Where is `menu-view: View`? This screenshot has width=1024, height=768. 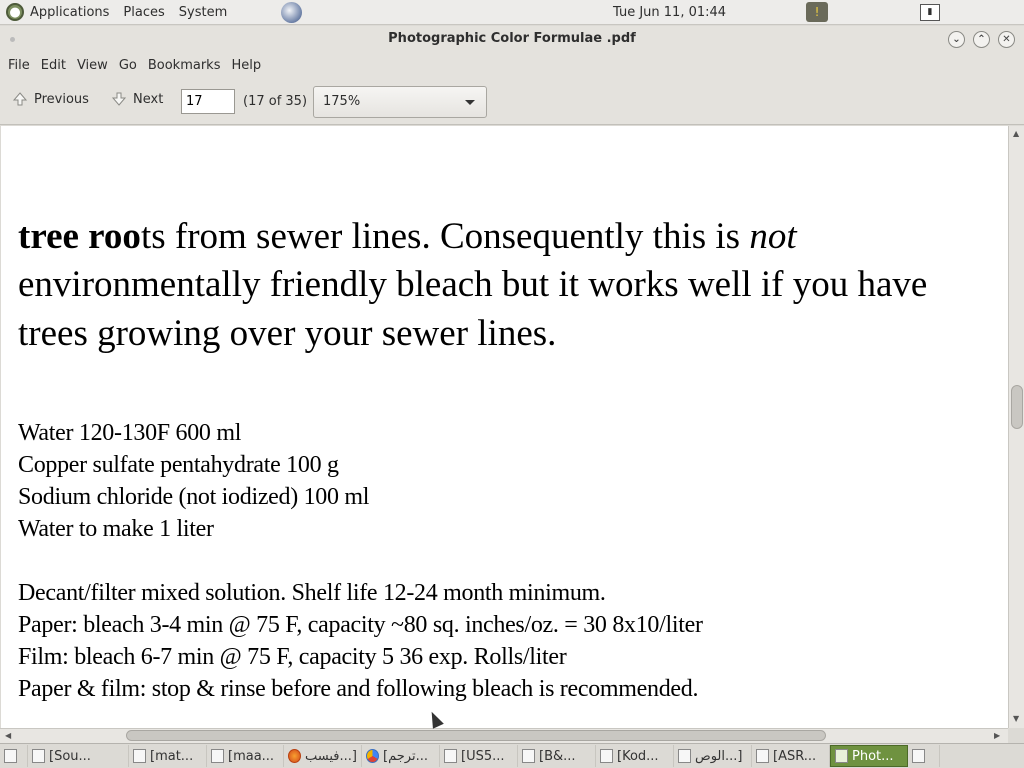
menu-view: View is located at coordinates (92, 65).